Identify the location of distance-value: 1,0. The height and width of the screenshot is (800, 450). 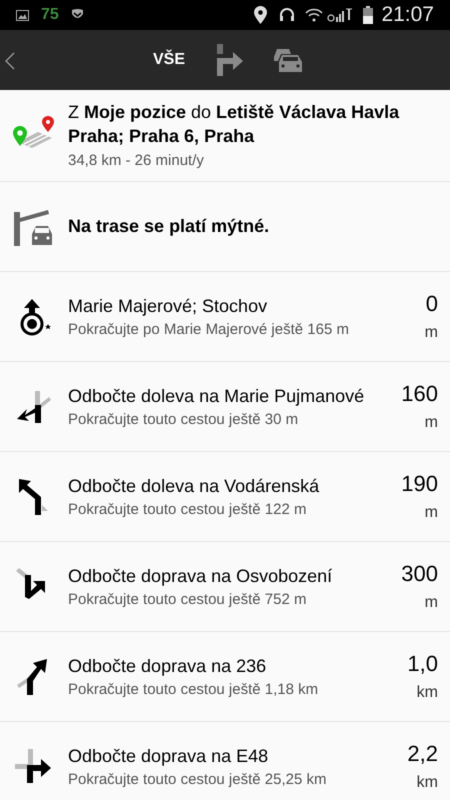
(422, 664).